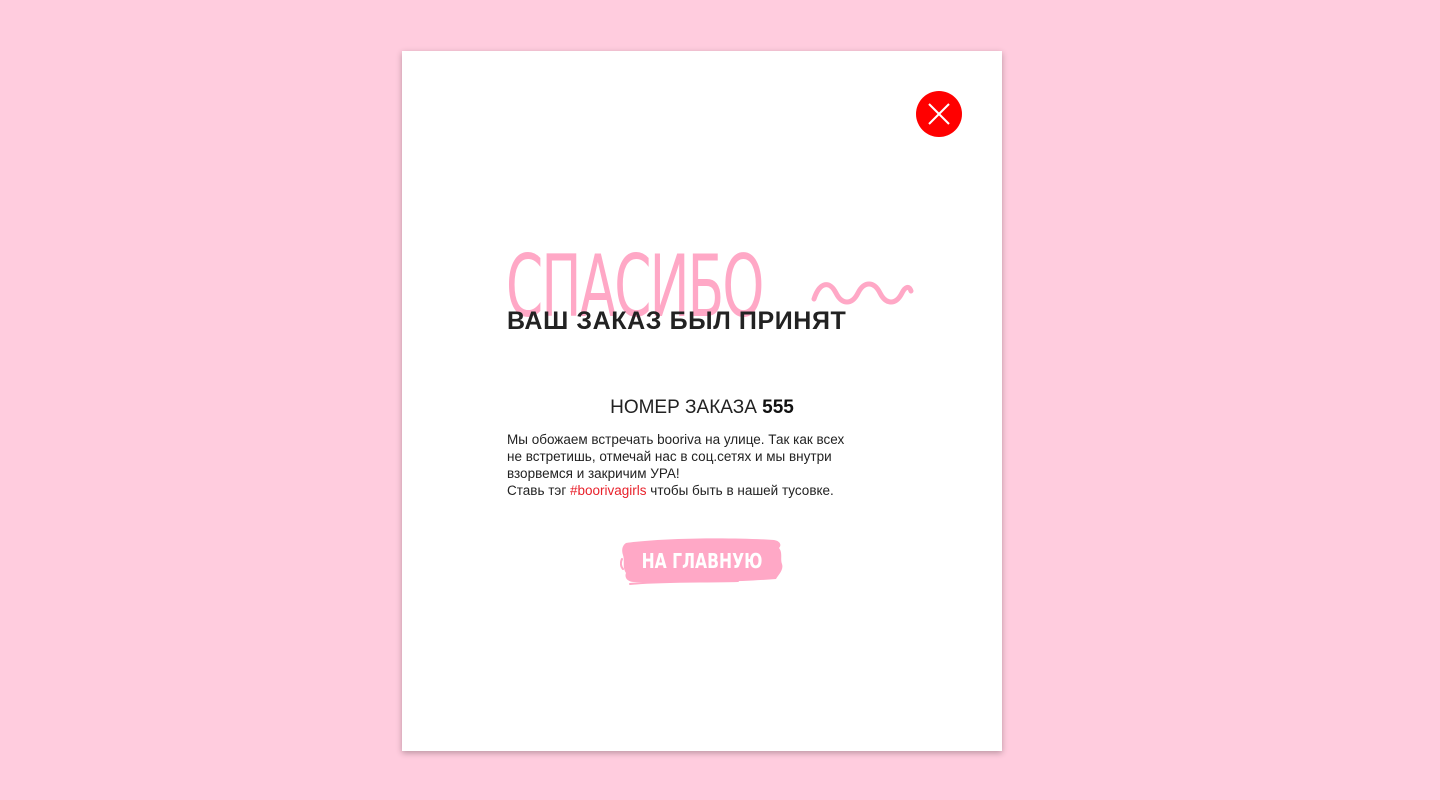 The height and width of the screenshot is (800, 1440). I want to click on order-accepted-title: ВАШ ЗАКАЗ БЫЛ ПРИНЯТ, so click(677, 321).